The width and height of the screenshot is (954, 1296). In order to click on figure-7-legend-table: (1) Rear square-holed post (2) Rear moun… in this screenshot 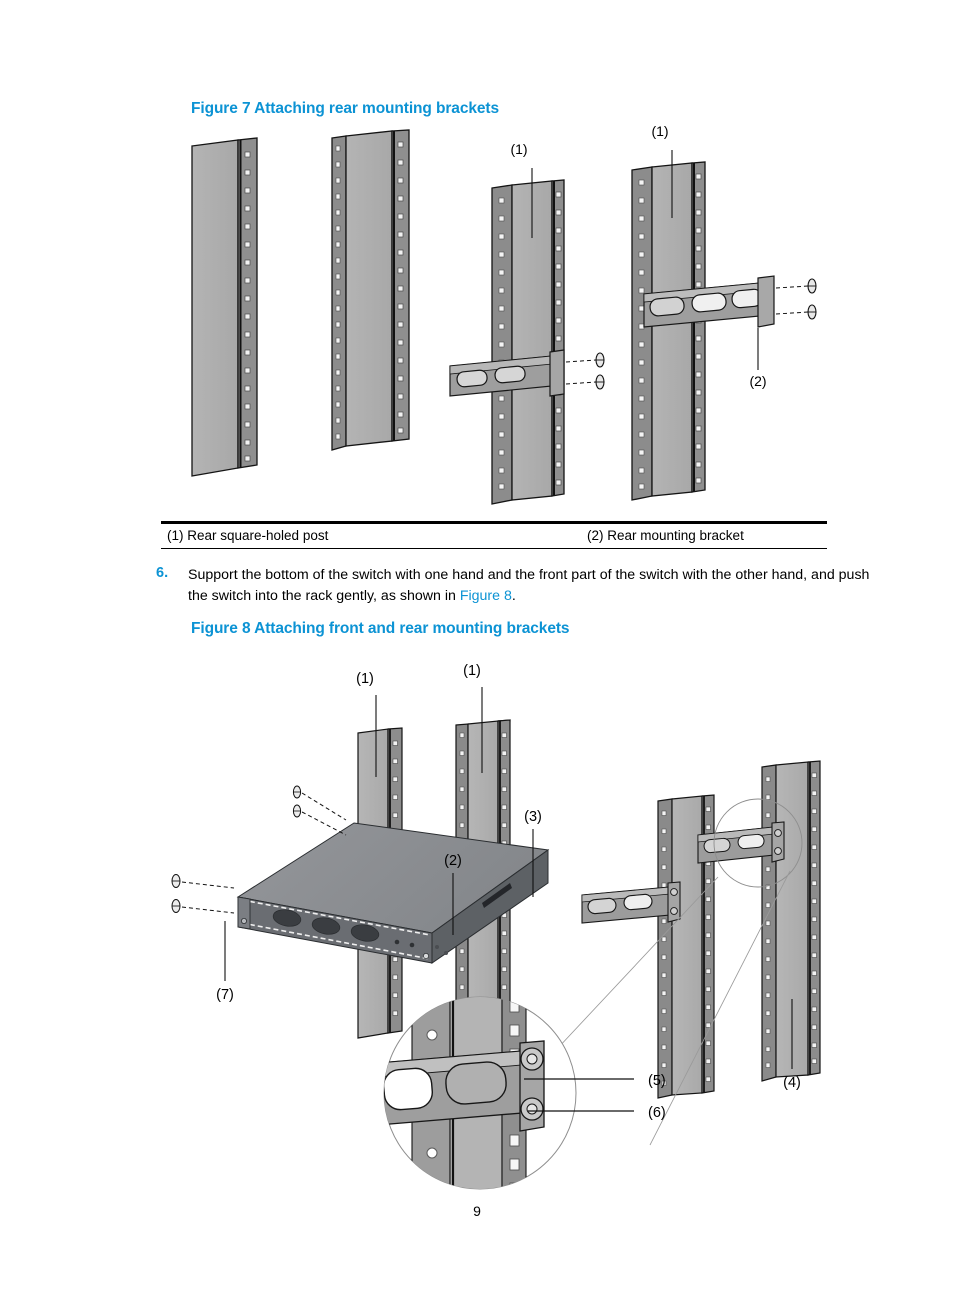, I will do `click(494, 535)`.